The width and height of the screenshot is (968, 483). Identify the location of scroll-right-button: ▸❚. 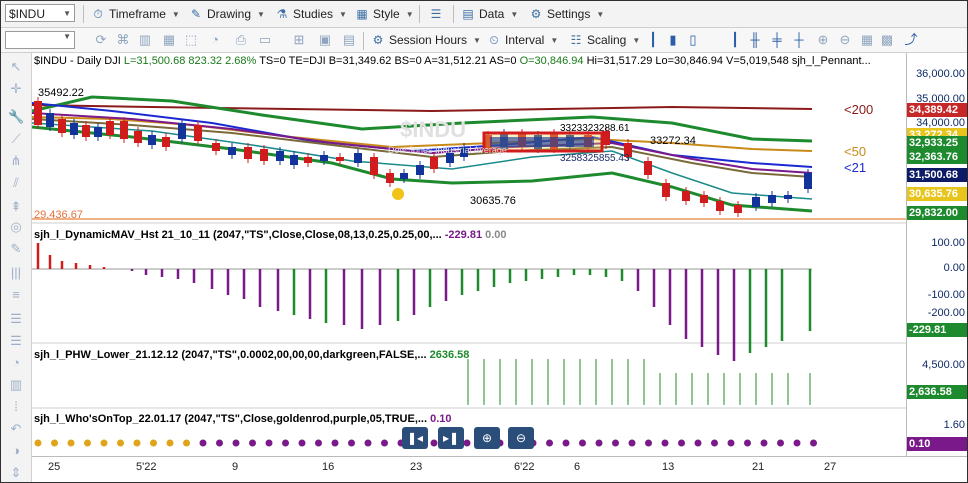
(451, 438).